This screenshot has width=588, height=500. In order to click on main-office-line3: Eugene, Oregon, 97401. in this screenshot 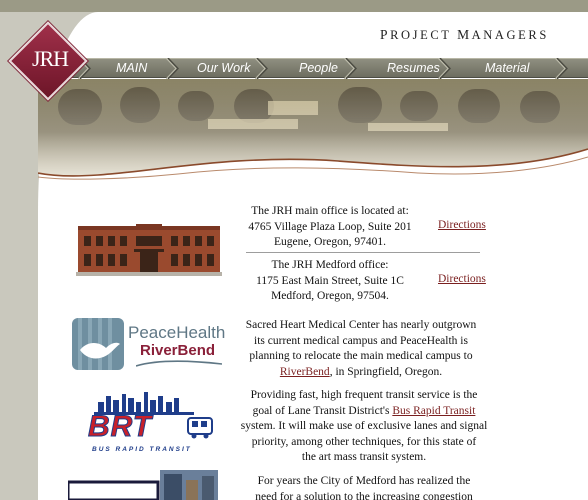, I will do `click(330, 242)`.